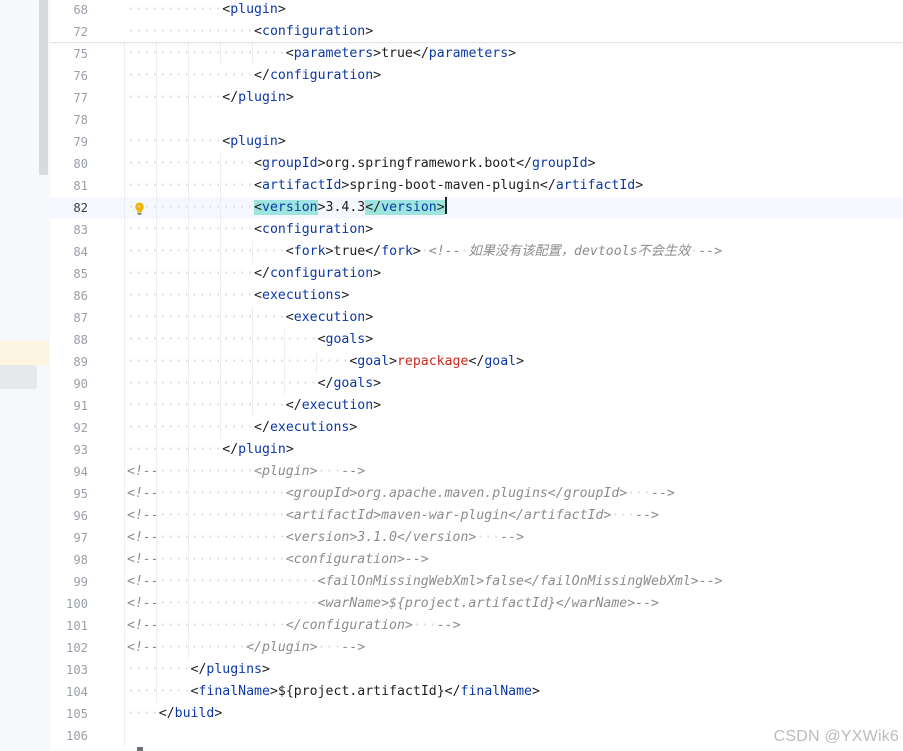 The image size is (903, 751). What do you see at coordinates (69, 54) in the screenshot?
I see `line-number: 75` at bounding box center [69, 54].